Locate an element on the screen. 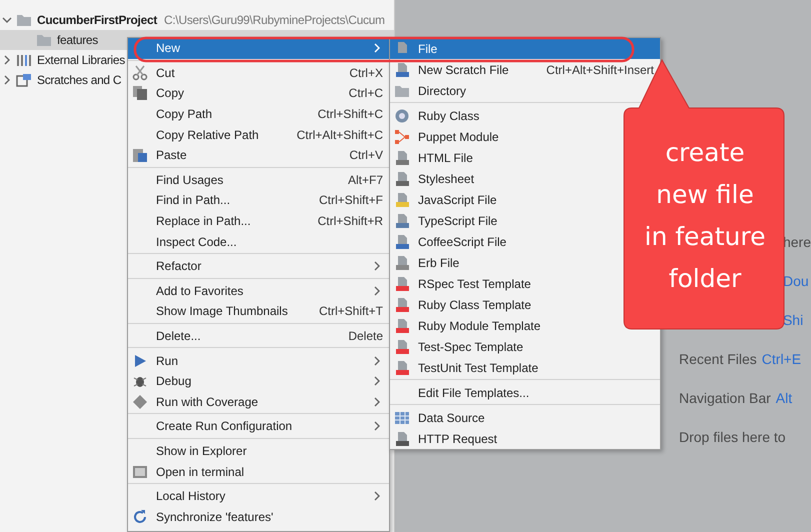 The width and height of the screenshot is (811, 532). hint-text: Recent Files is located at coordinates (717, 358).